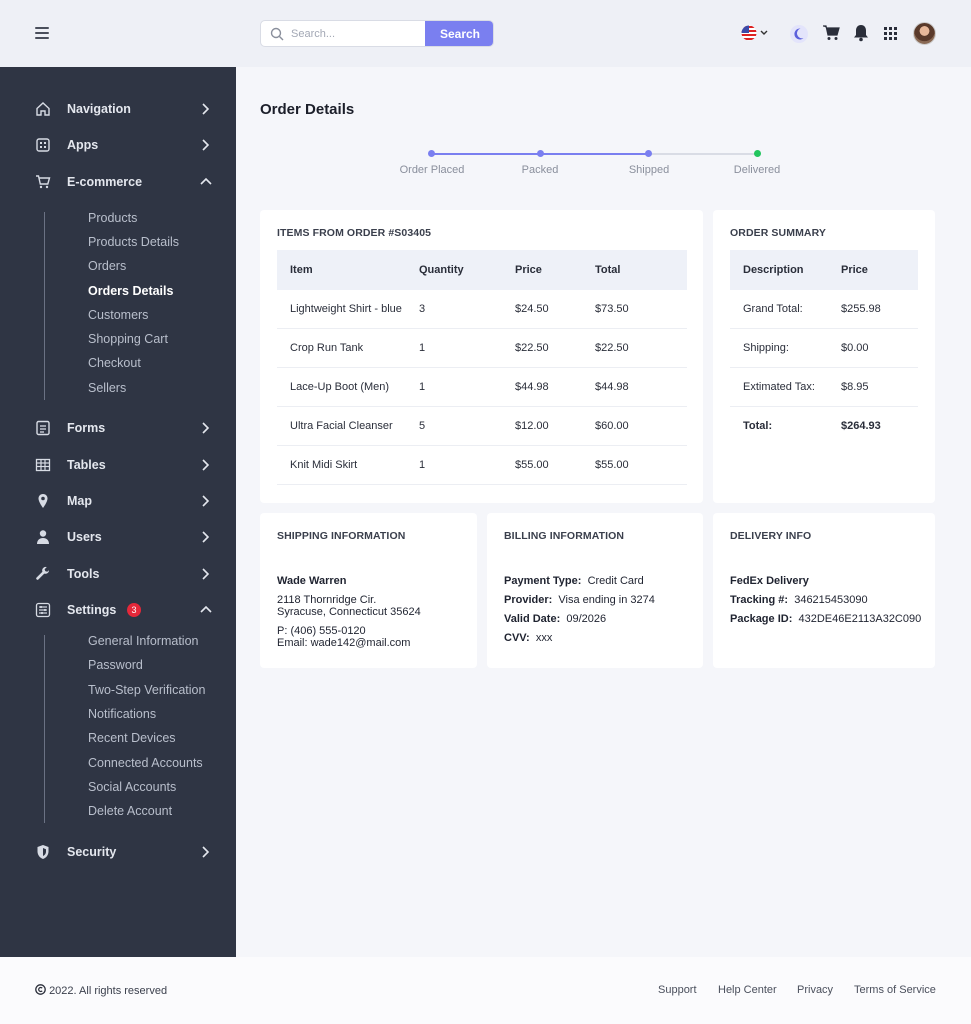  Describe the element at coordinates (459, 33) in the screenshot. I see `search-button: Search` at that location.